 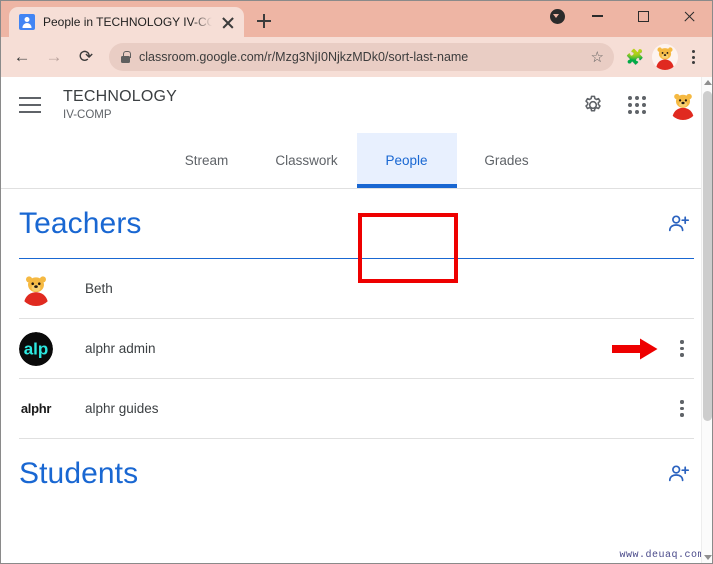 I want to click on tab-grades: Grades, so click(x=507, y=160).